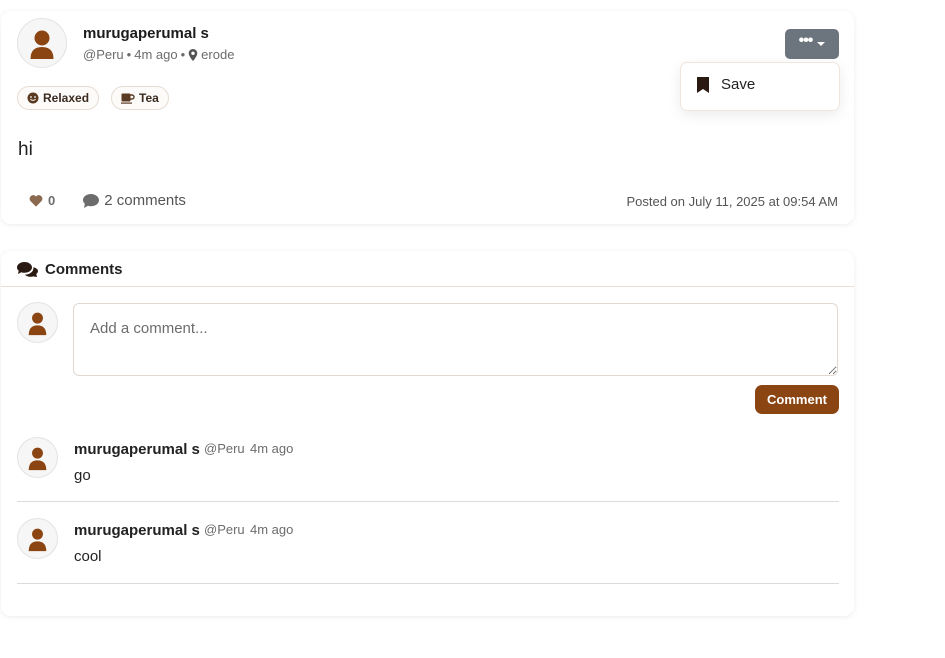 The image size is (945, 658). I want to click on post-meta: @Peru • 4m ago • erode, so click(158, 54).